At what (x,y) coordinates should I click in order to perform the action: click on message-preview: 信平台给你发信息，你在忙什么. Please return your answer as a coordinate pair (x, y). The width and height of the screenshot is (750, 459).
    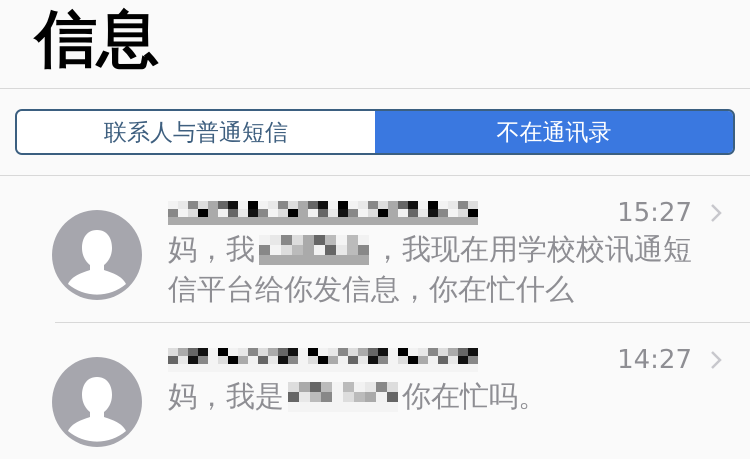
    Looking at the image, I should click on (371, 289).